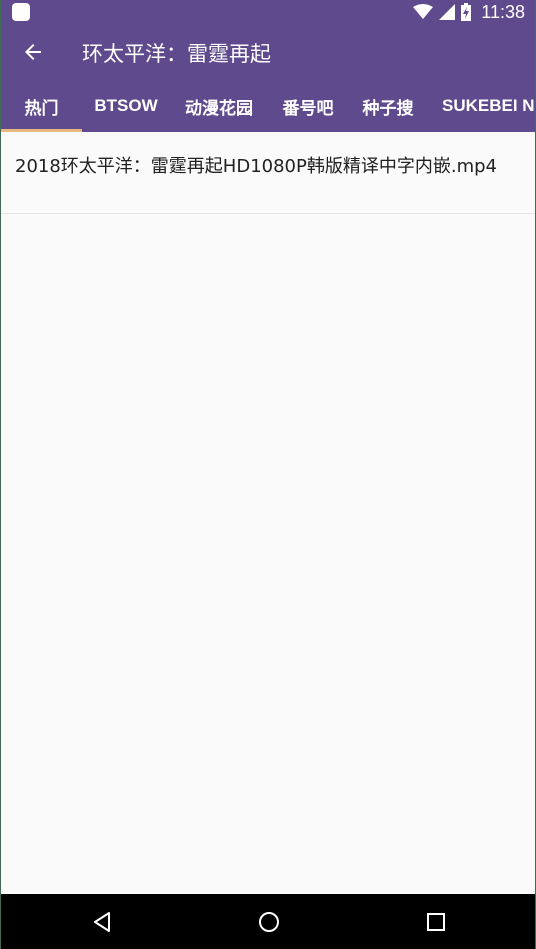 The width and height of the screenshot is (536, 949). I want to click on wifi-icon, so click(423, 11).